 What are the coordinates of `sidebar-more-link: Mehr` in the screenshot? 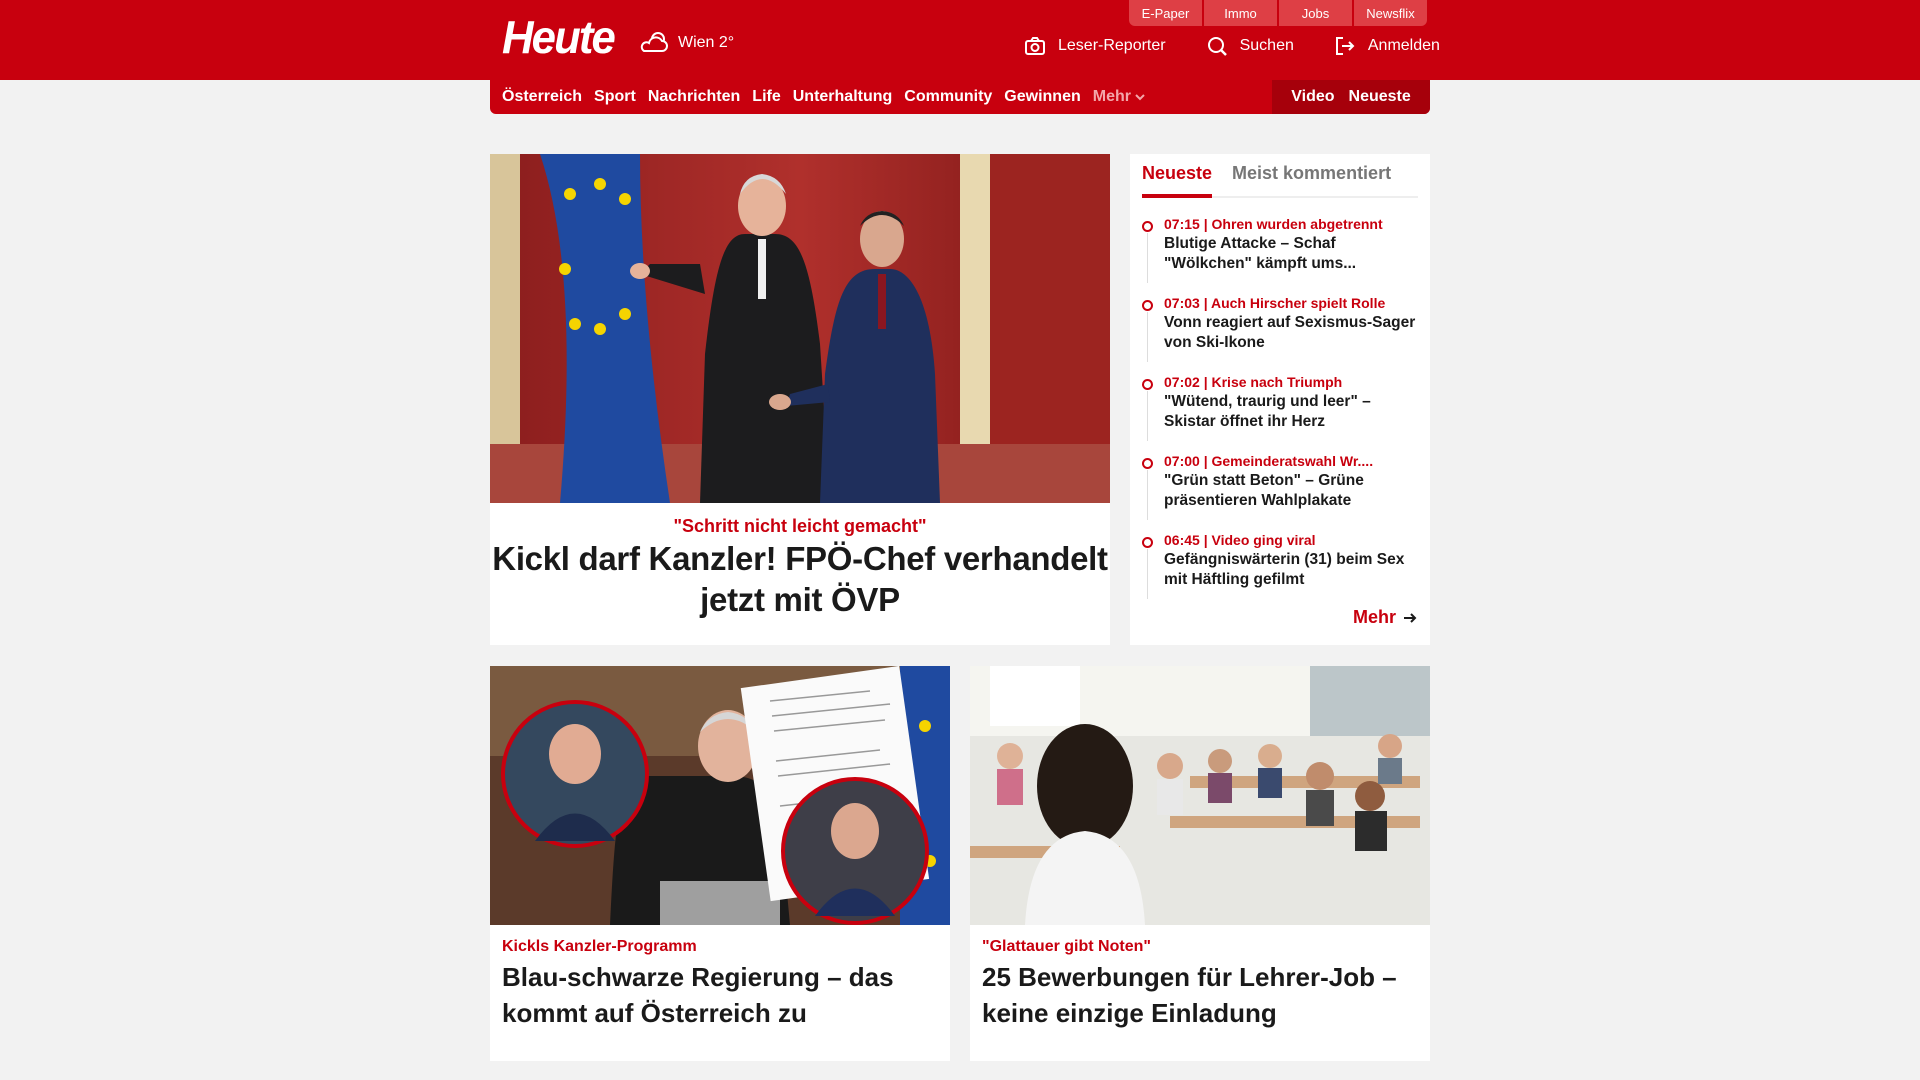 It's located at (1385, 617).